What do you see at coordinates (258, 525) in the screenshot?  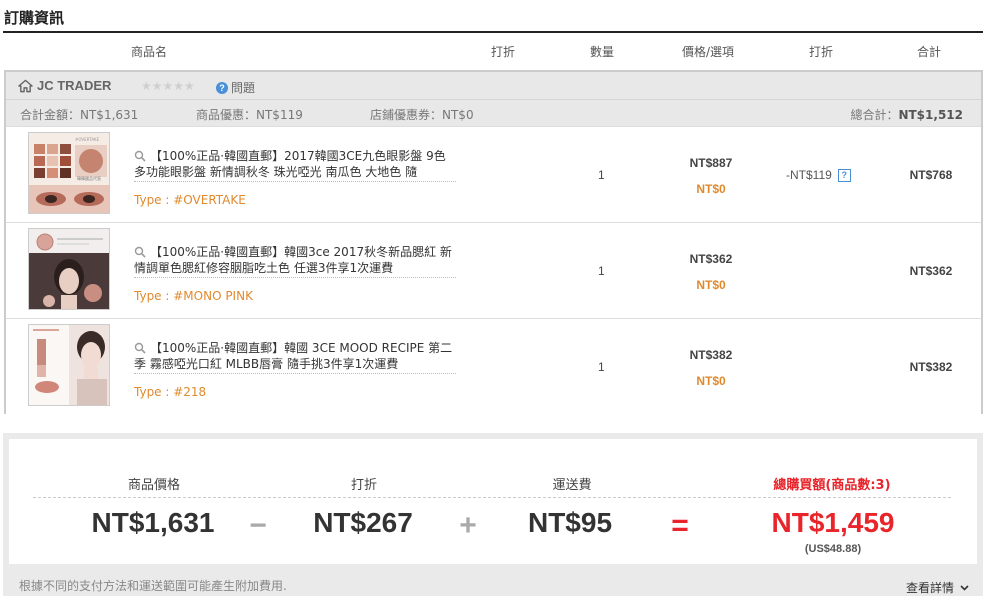 I see `minus-operator: −` at bounding box center [258, 525].